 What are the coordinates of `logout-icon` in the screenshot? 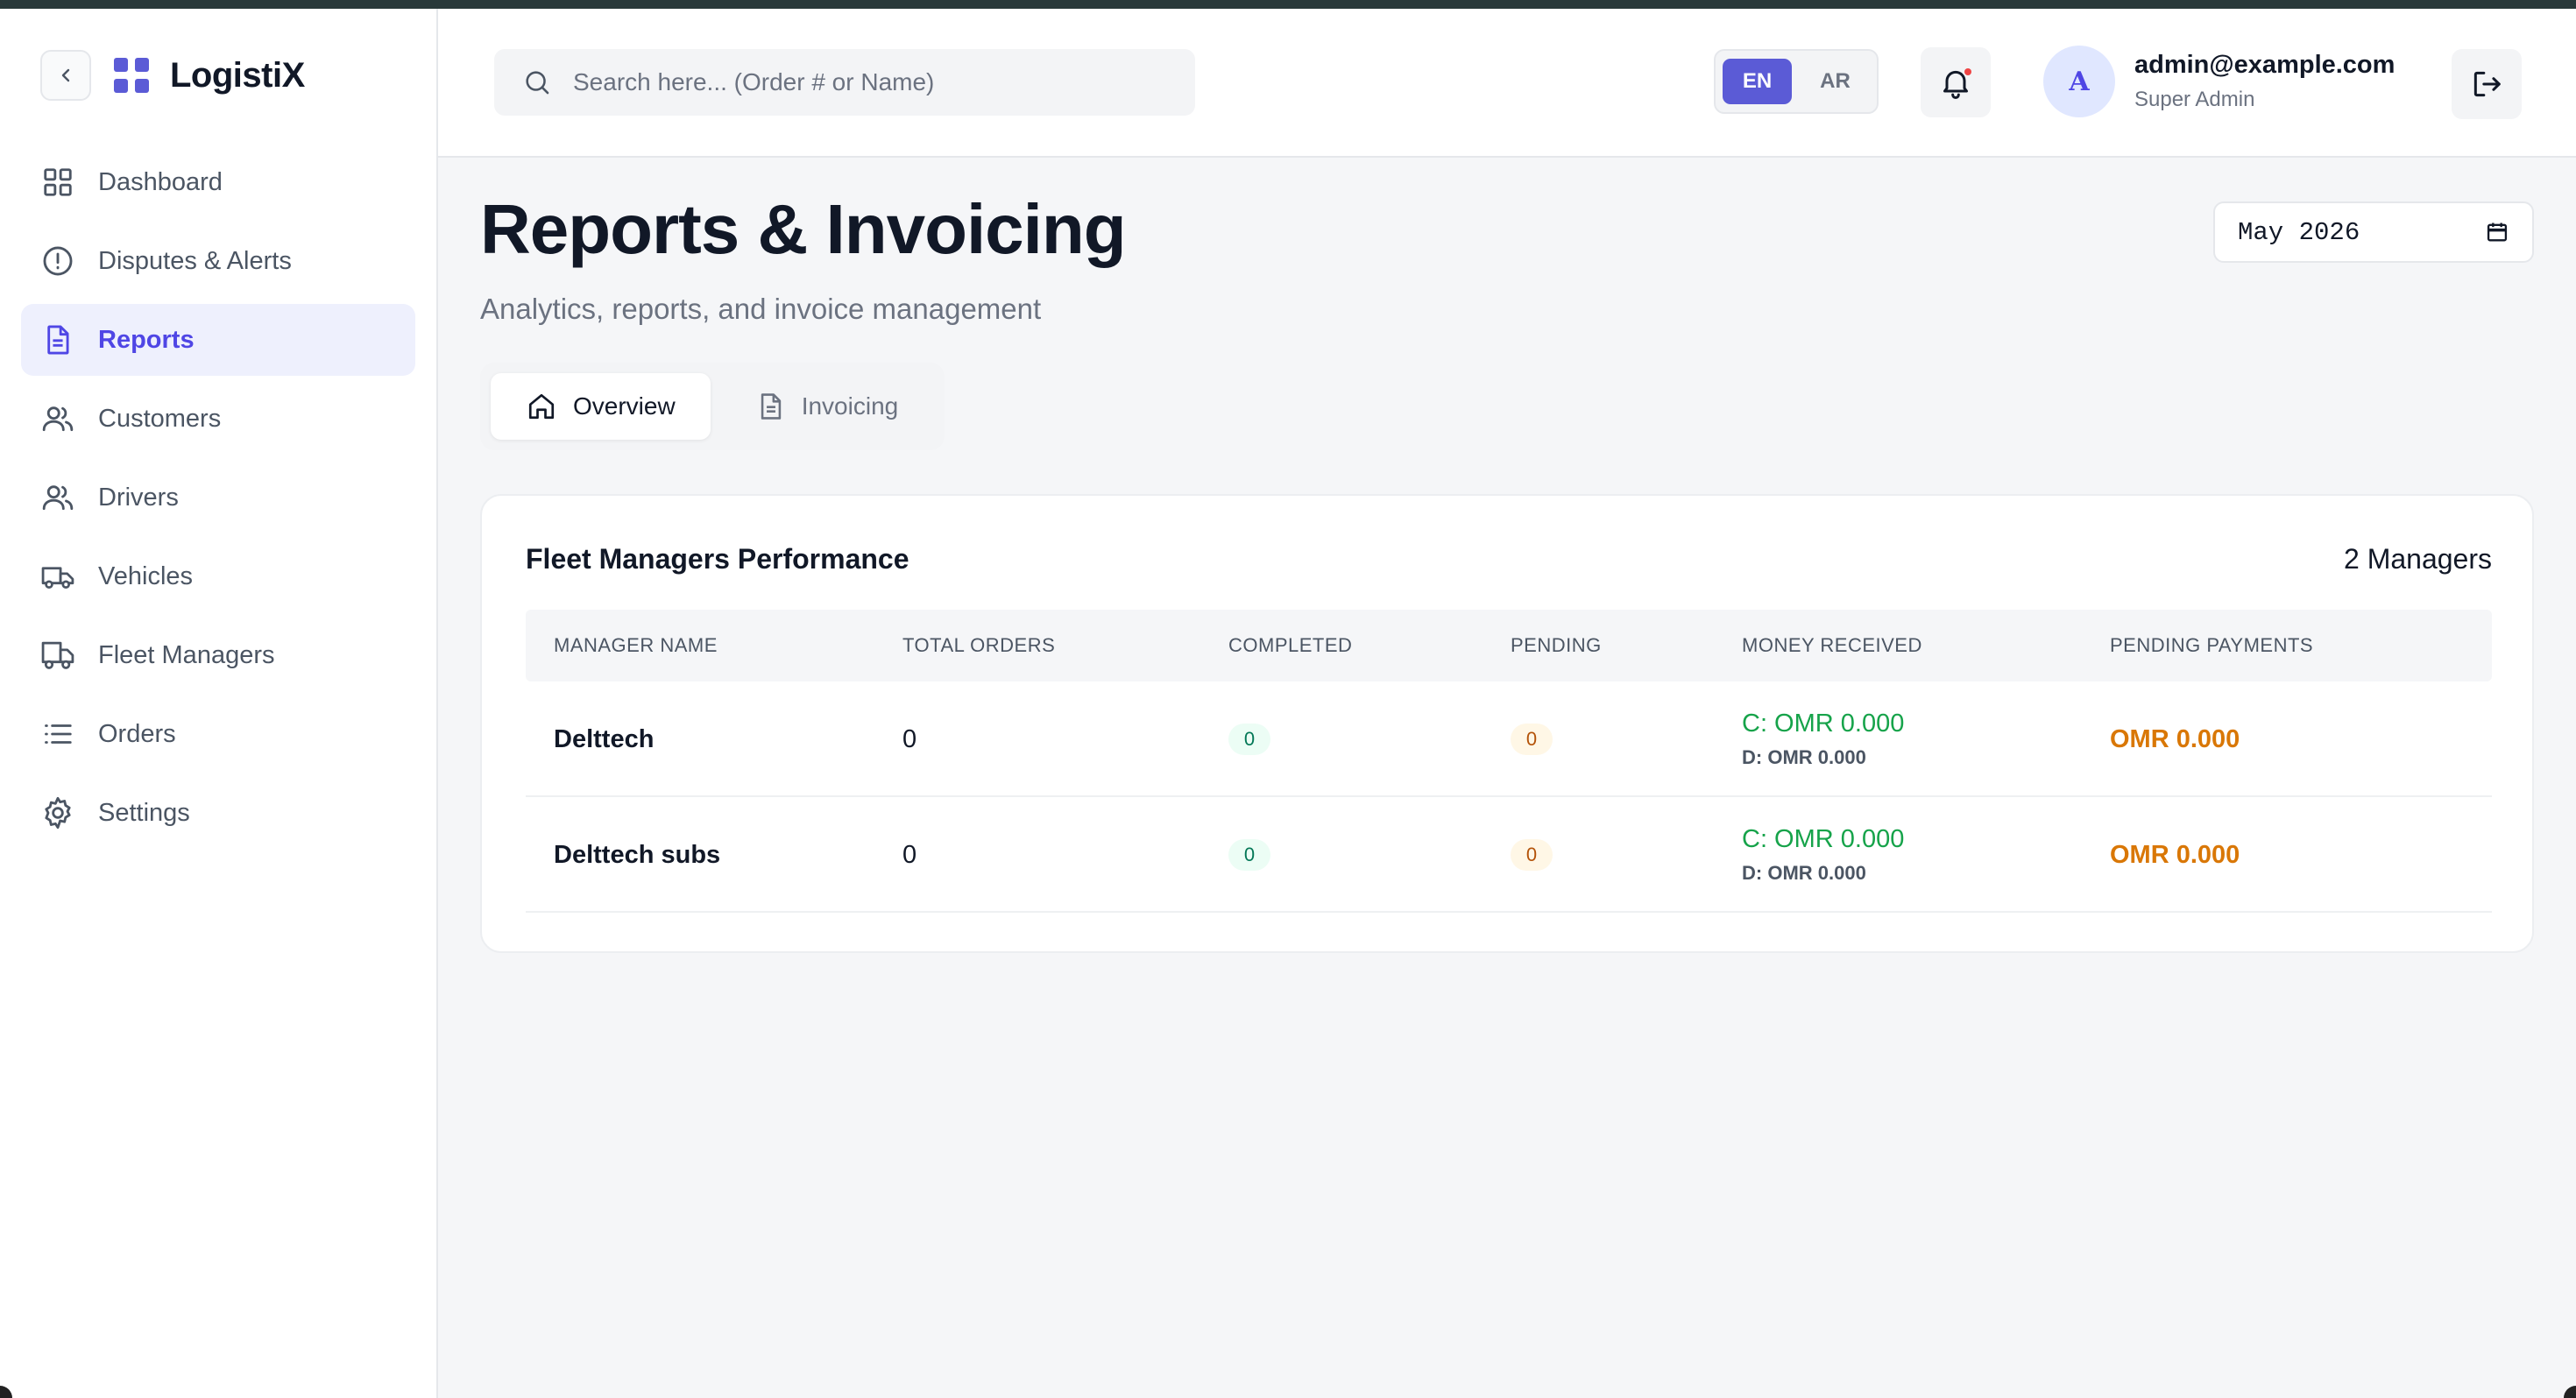 It's located at (2487, 84).